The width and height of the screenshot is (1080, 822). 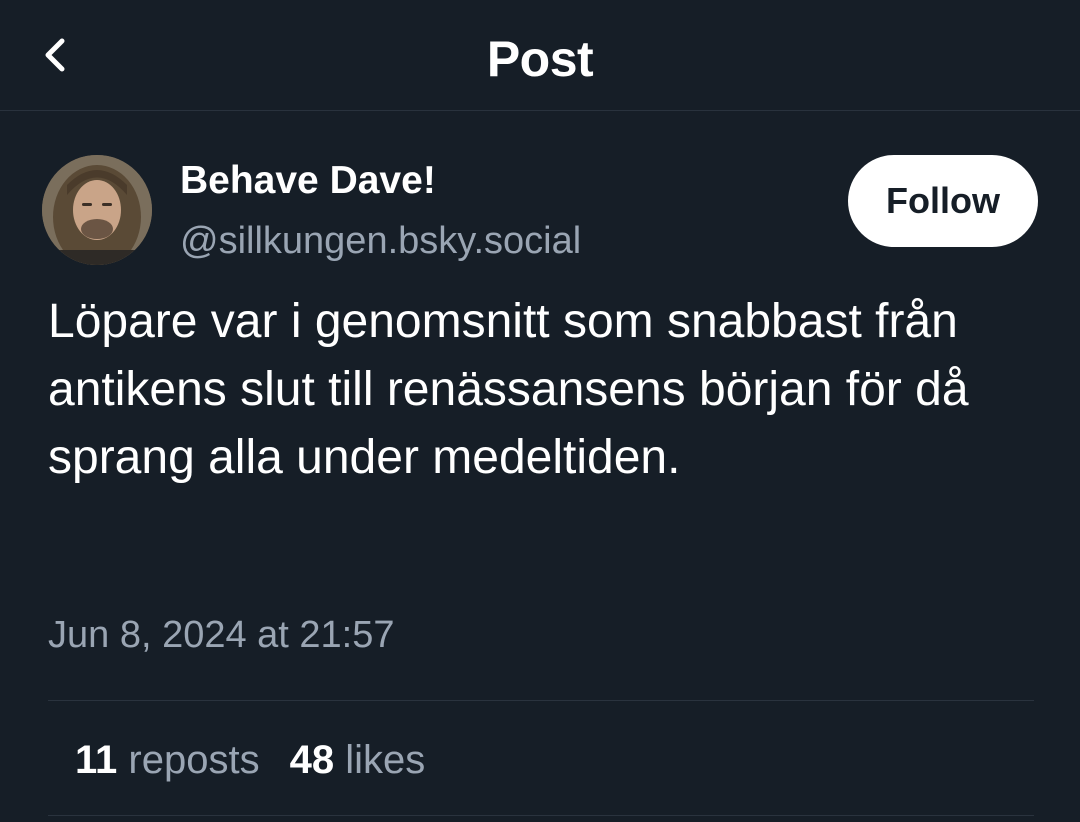 I want to click on reposts-count: 11, so click(x=102, y=760).